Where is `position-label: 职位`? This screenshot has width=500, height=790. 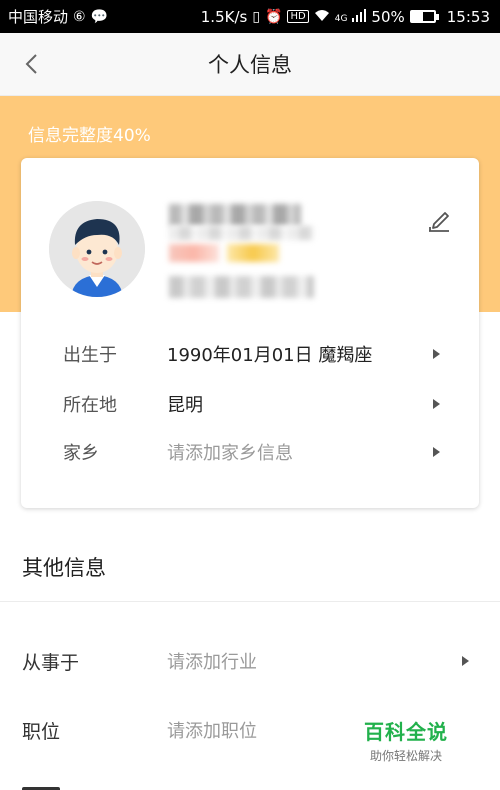
position-label: 职位 is located at coordinates (41, 732).